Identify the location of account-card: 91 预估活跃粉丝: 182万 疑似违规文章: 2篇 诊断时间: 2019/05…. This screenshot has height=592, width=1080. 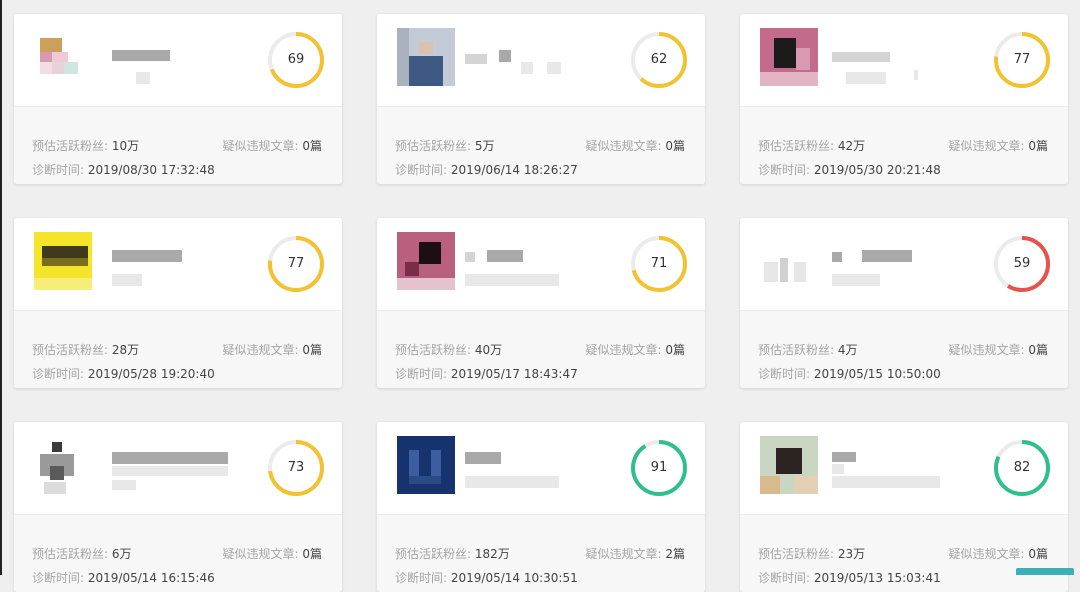
(541, 507).